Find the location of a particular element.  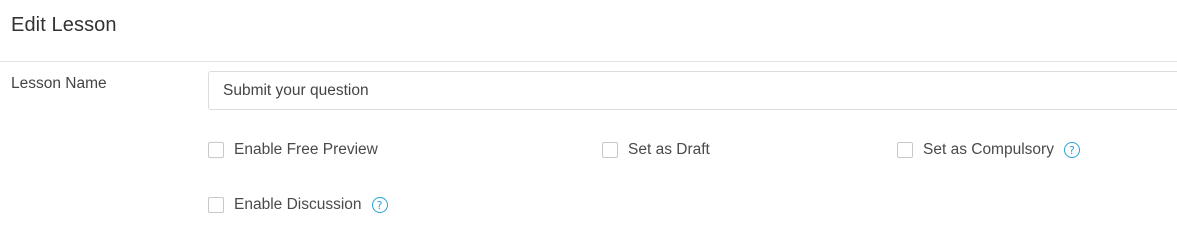

enable-free-preview-option: Enable Free Preview is located at coordinates (293, 150).